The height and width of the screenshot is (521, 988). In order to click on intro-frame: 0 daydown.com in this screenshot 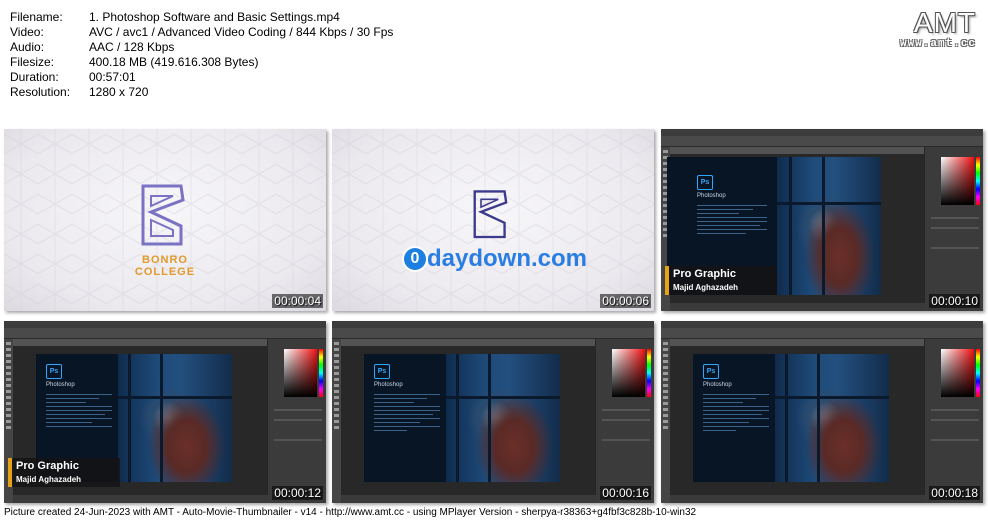, I will do `click(493, 220)`.